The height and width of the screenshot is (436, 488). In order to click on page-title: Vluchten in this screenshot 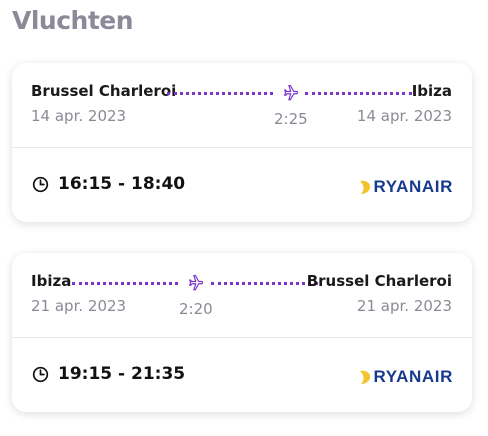, I will do `click(73, 20)`.